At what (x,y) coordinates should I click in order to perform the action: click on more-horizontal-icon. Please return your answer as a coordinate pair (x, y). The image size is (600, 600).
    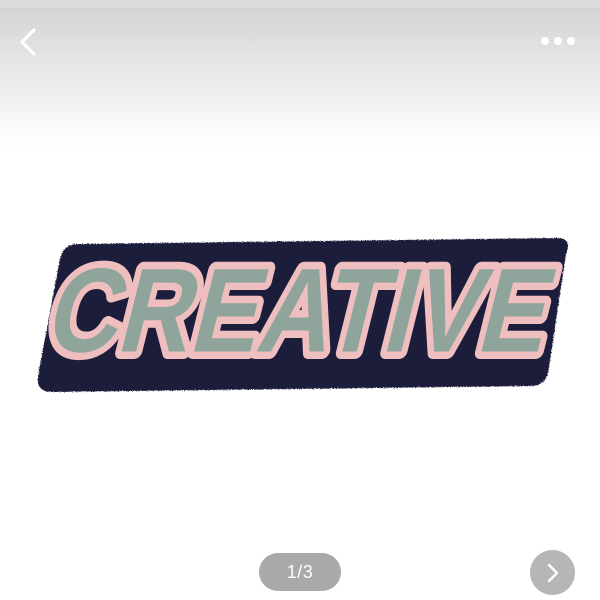
    Looking at the image, I should click on (558, 41).